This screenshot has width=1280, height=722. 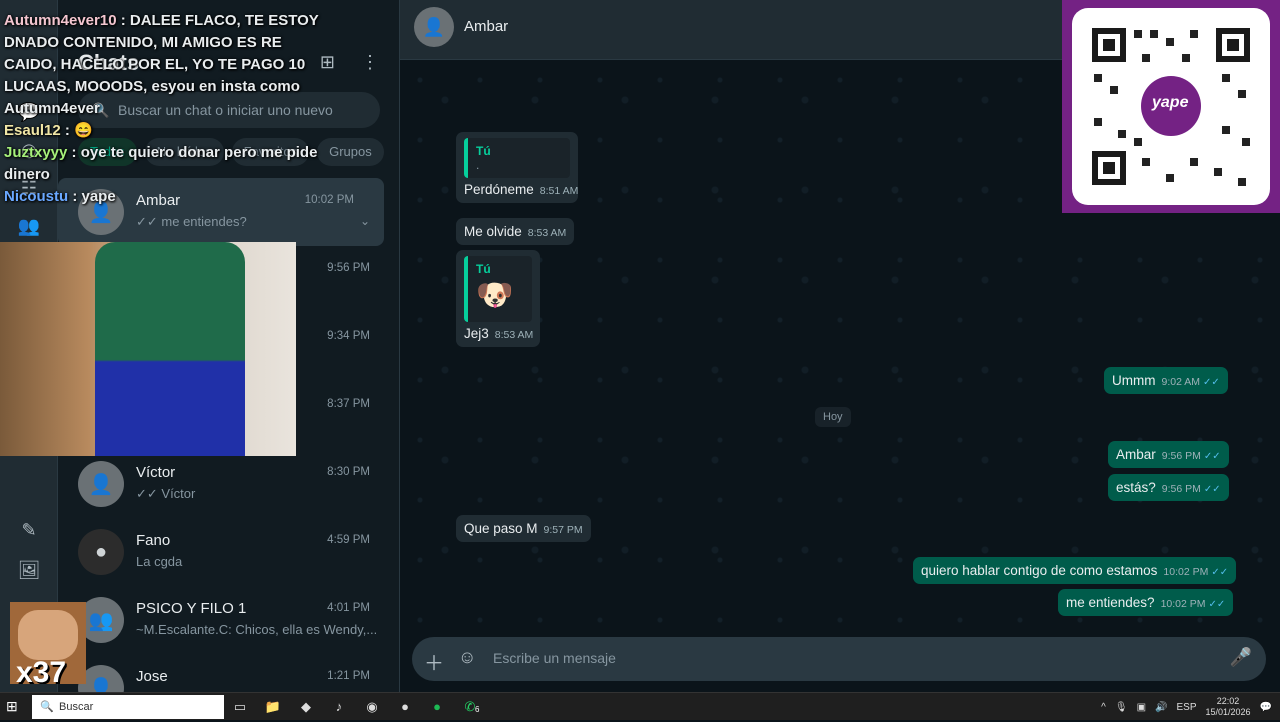 What do you see at coordinates (1228, 712) in the screenshot?
I see `clock-date: 15/01/2026` at bounding box center [1228, 712].